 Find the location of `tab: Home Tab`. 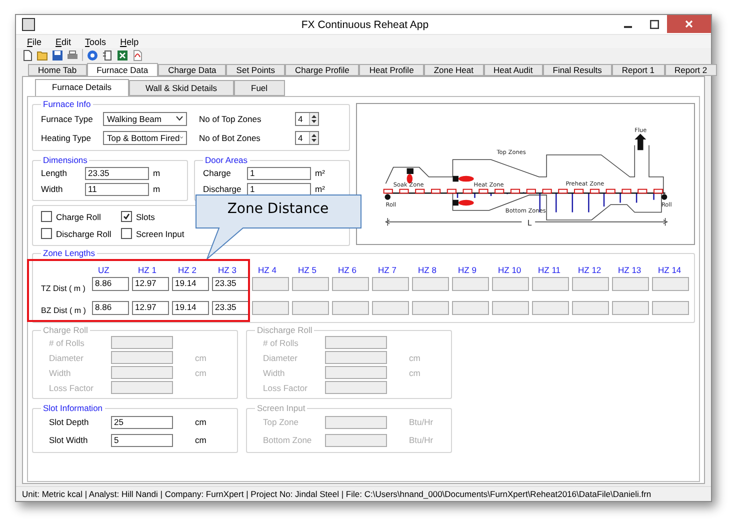

tab: Home Tab is located at coordinates (57, 70).